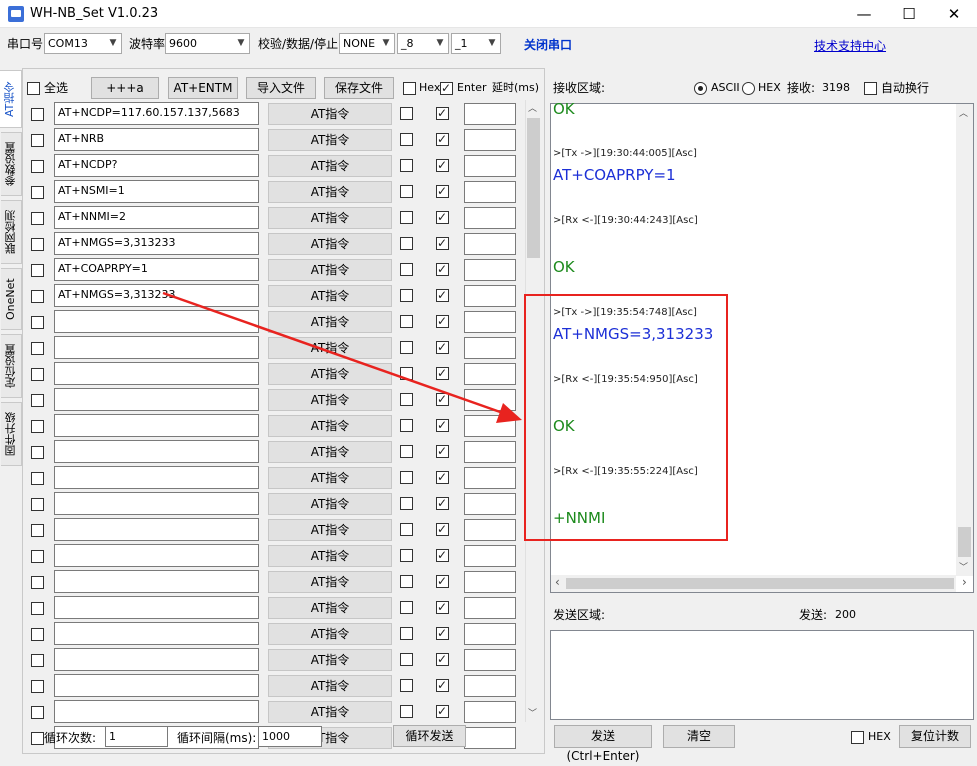 The width and height of the screenshot is (977, 766). What do you see at coordinates (342, 357) in the screenshot?
I see `annotation-arrow` at bounding box center [342, 357].